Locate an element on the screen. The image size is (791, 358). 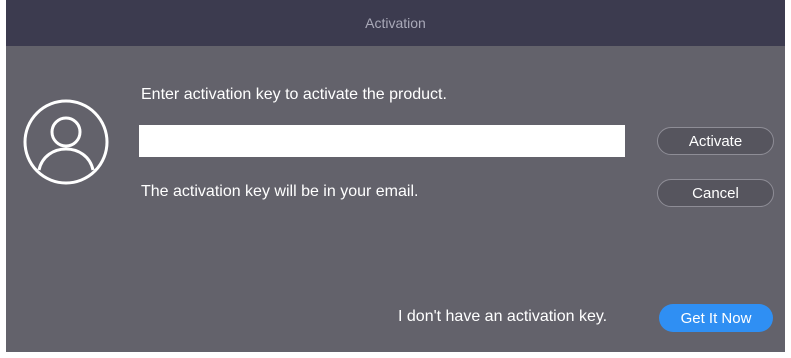
activate-button: Activate is located at coordinates (715, 141).